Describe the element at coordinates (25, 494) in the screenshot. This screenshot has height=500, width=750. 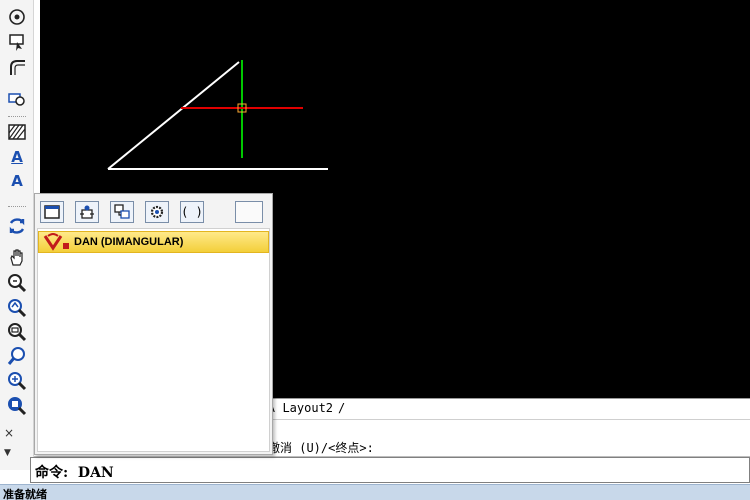
I see `status-text: 准备就绪` at that location.